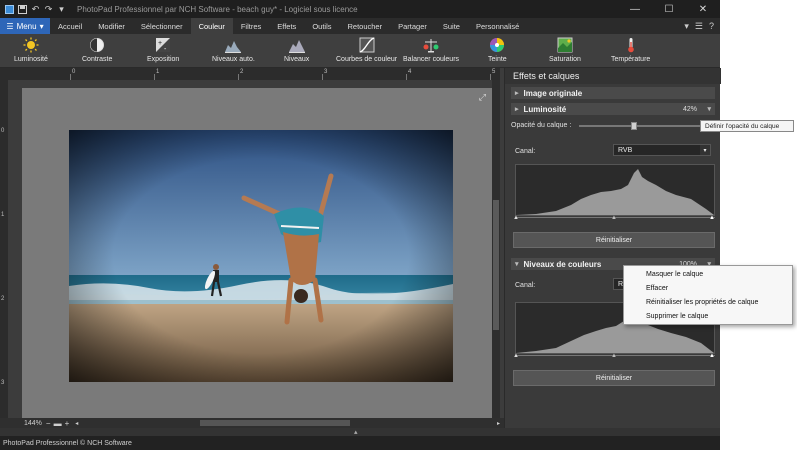 This screenshot has width=797, height=450. I want to click on maximize-icon: ☐, so click(669, 9).